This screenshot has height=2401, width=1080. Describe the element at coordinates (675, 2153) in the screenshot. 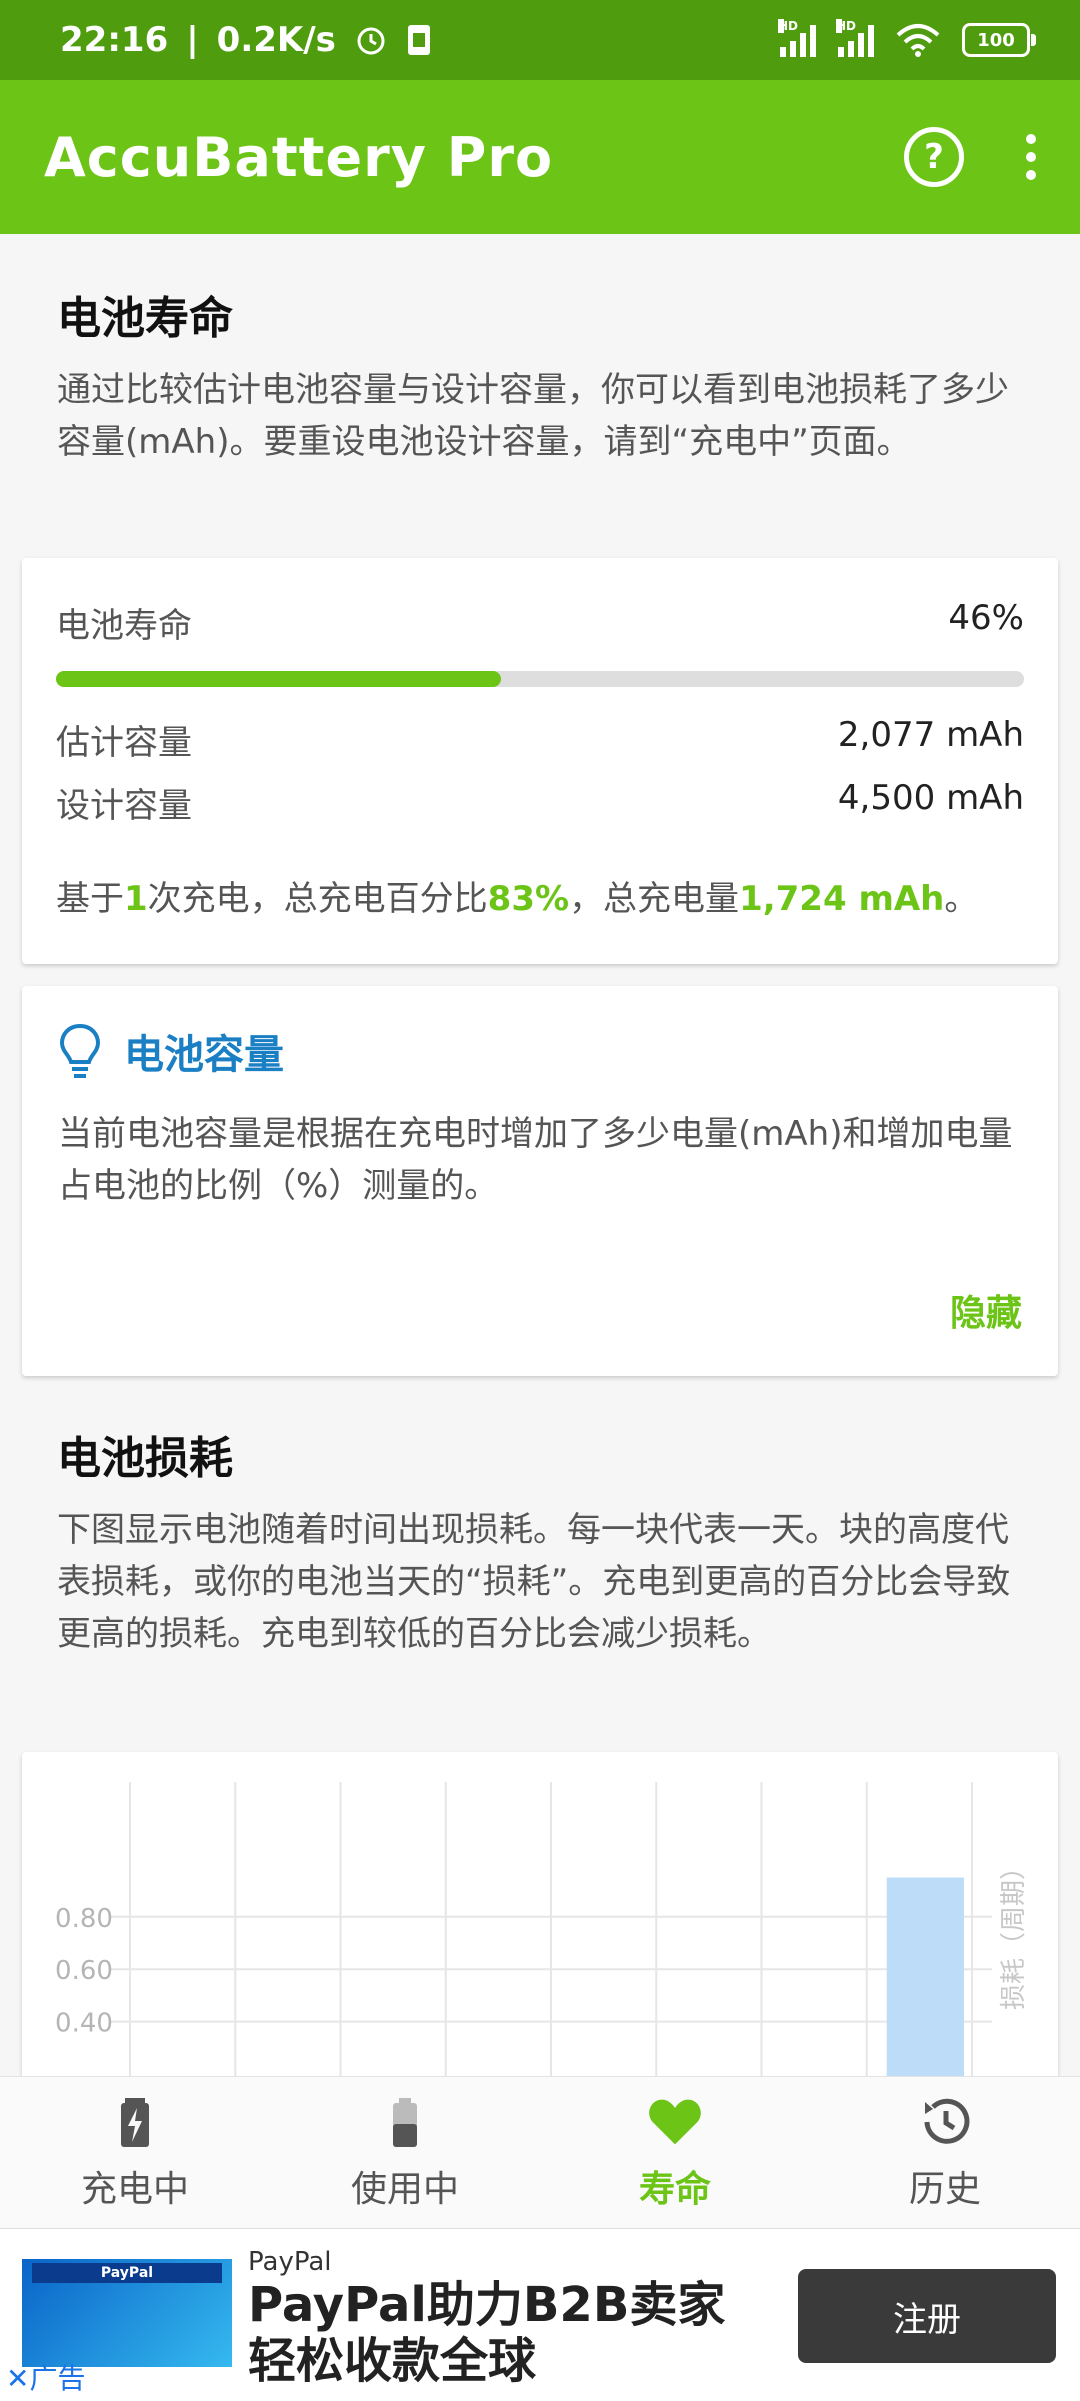

I see `nav-item-health: 寿命` at that location.